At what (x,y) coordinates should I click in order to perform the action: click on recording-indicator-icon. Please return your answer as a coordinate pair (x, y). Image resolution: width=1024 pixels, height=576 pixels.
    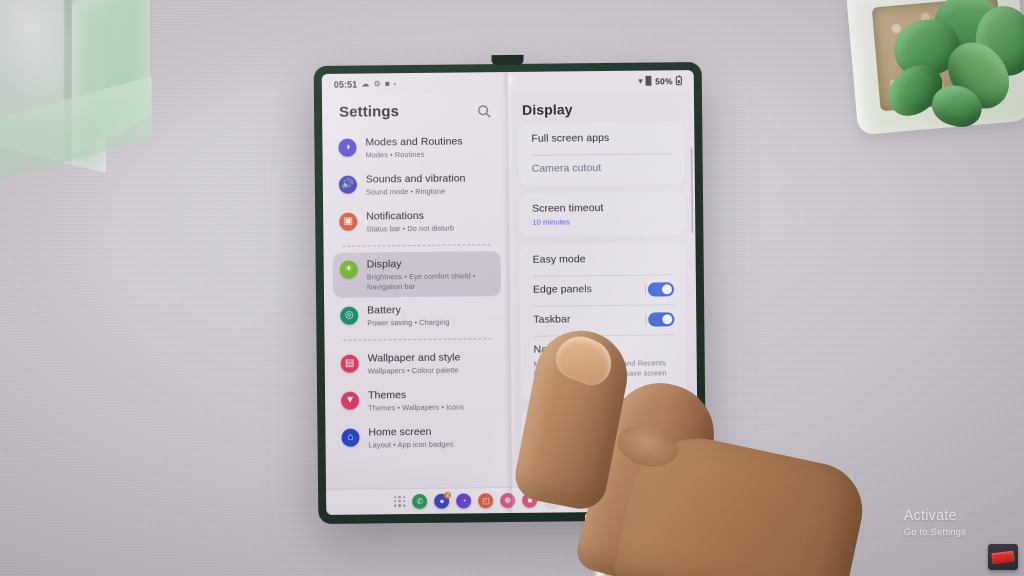
    Looking at the image, I should click on (1003, 557).